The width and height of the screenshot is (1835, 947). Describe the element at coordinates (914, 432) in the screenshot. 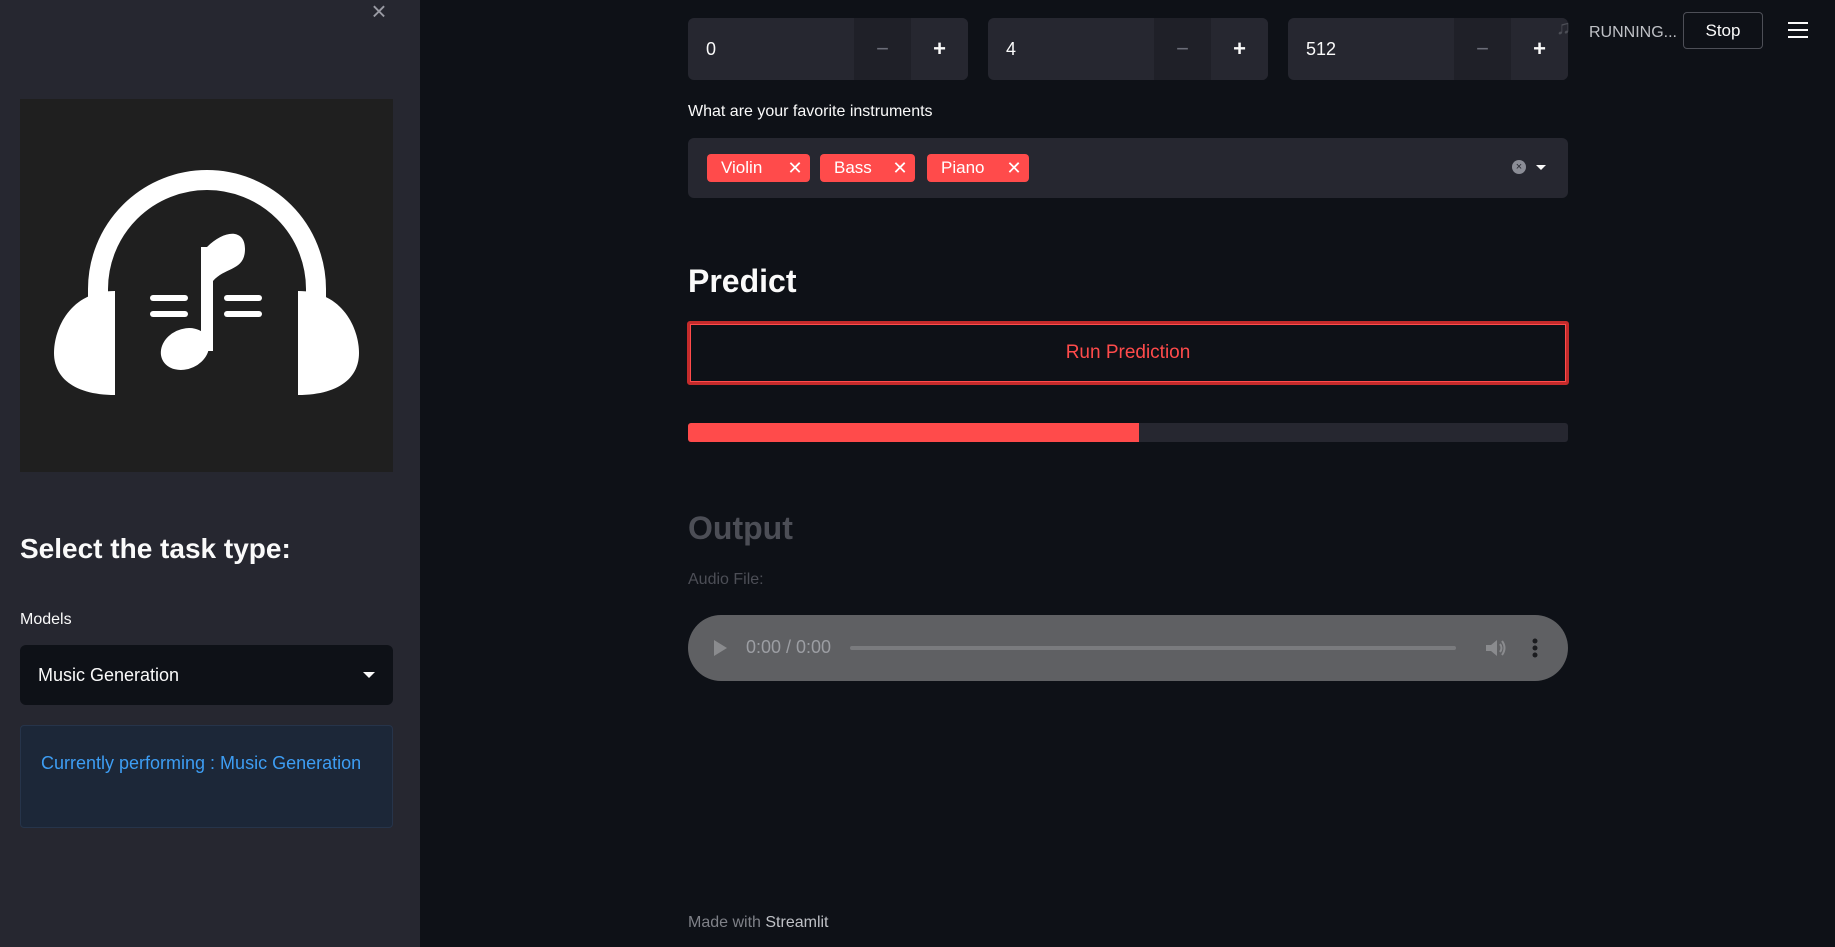

I see `progress-fill` at that location.